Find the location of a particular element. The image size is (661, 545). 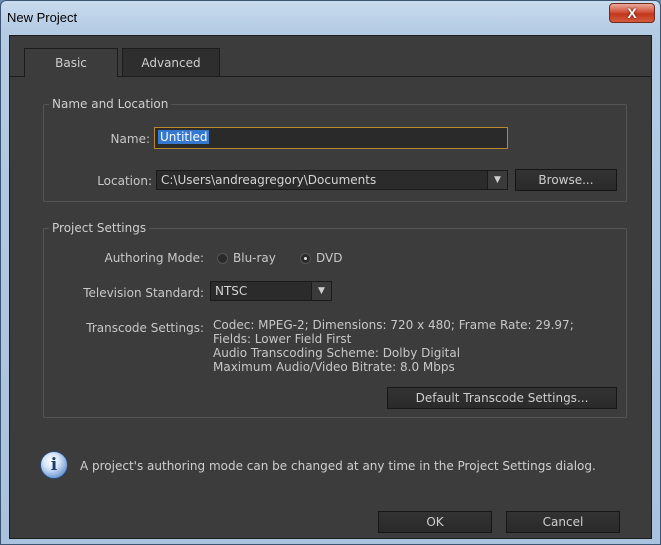

location-label: Location: is located at coordinates (124, 181).